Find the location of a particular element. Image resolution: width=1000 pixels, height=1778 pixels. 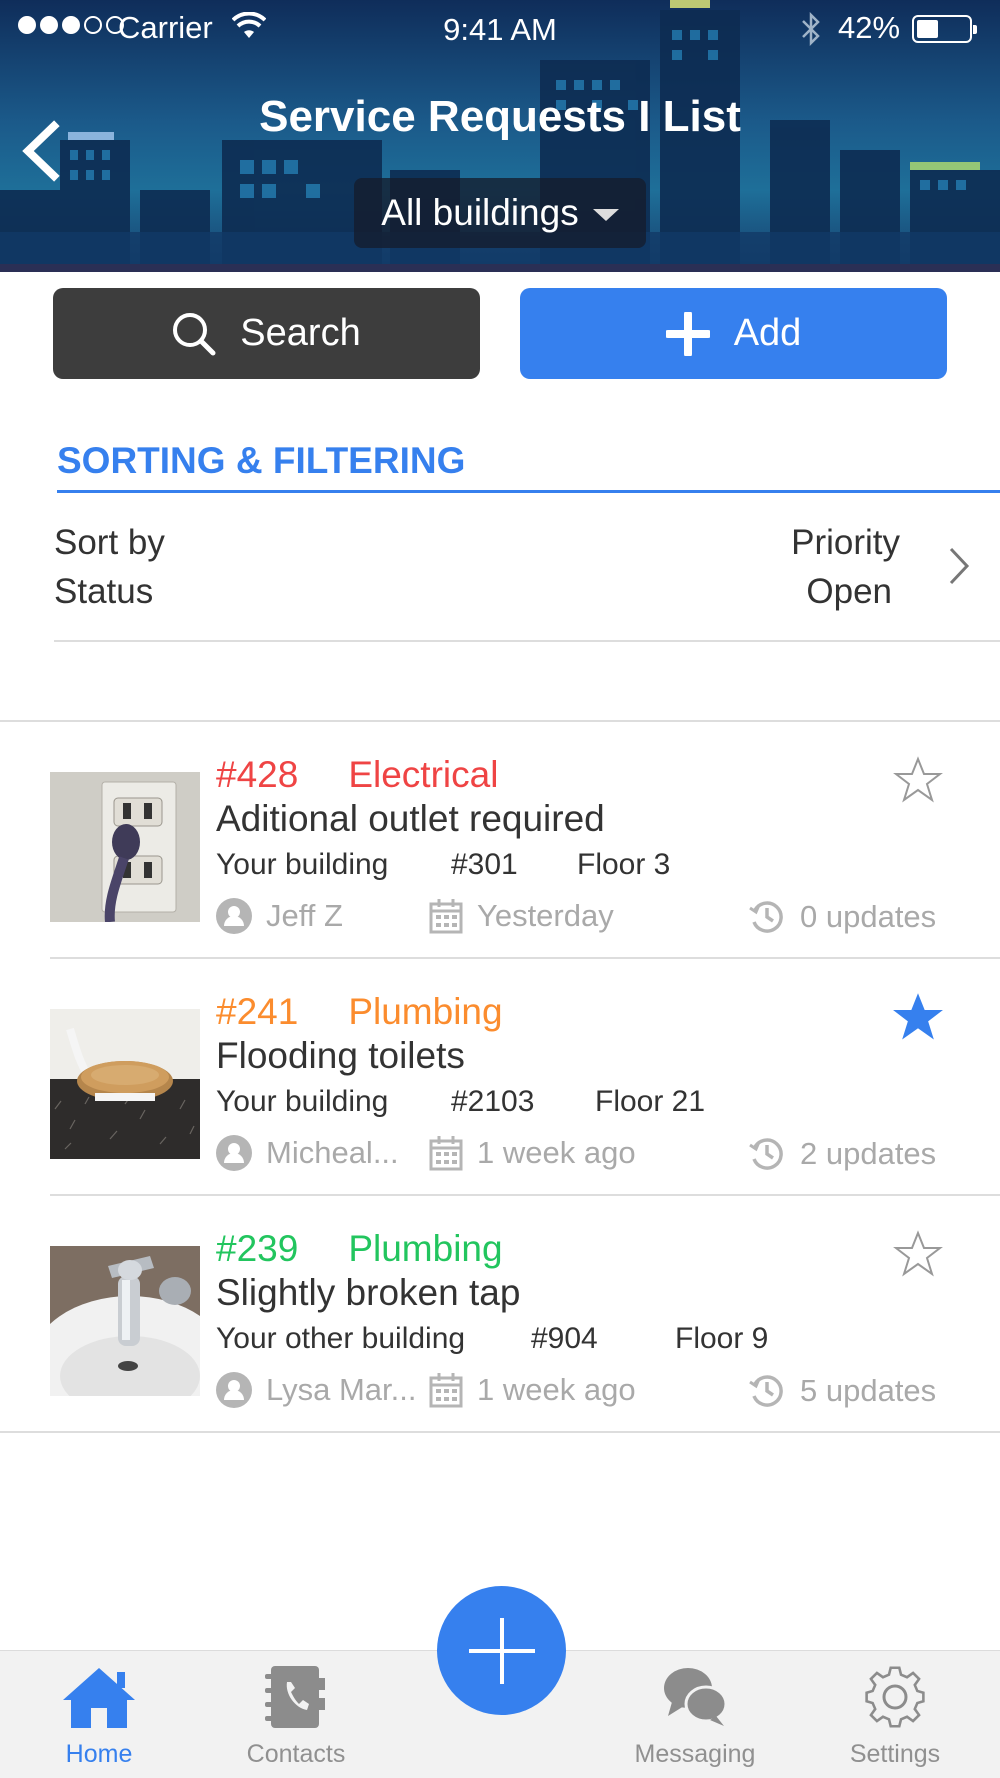

floor-label: Floor 9 is located at coordinates (722, 1338).